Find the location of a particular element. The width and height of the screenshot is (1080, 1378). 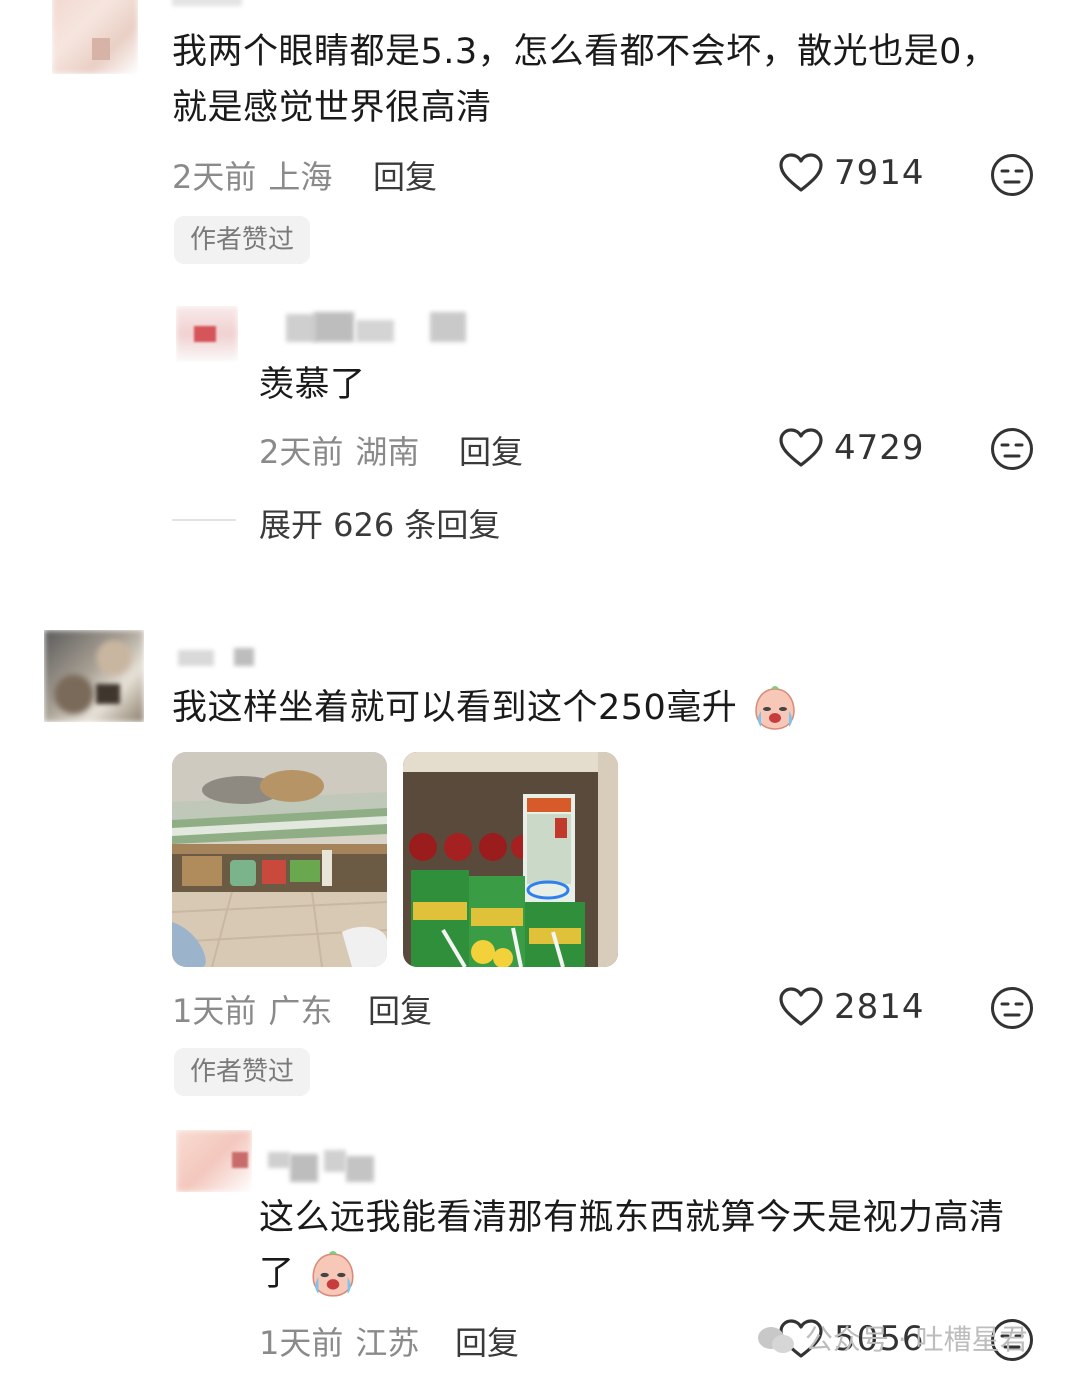

reply-time: 2天前 is located at coordinates (301, 452).